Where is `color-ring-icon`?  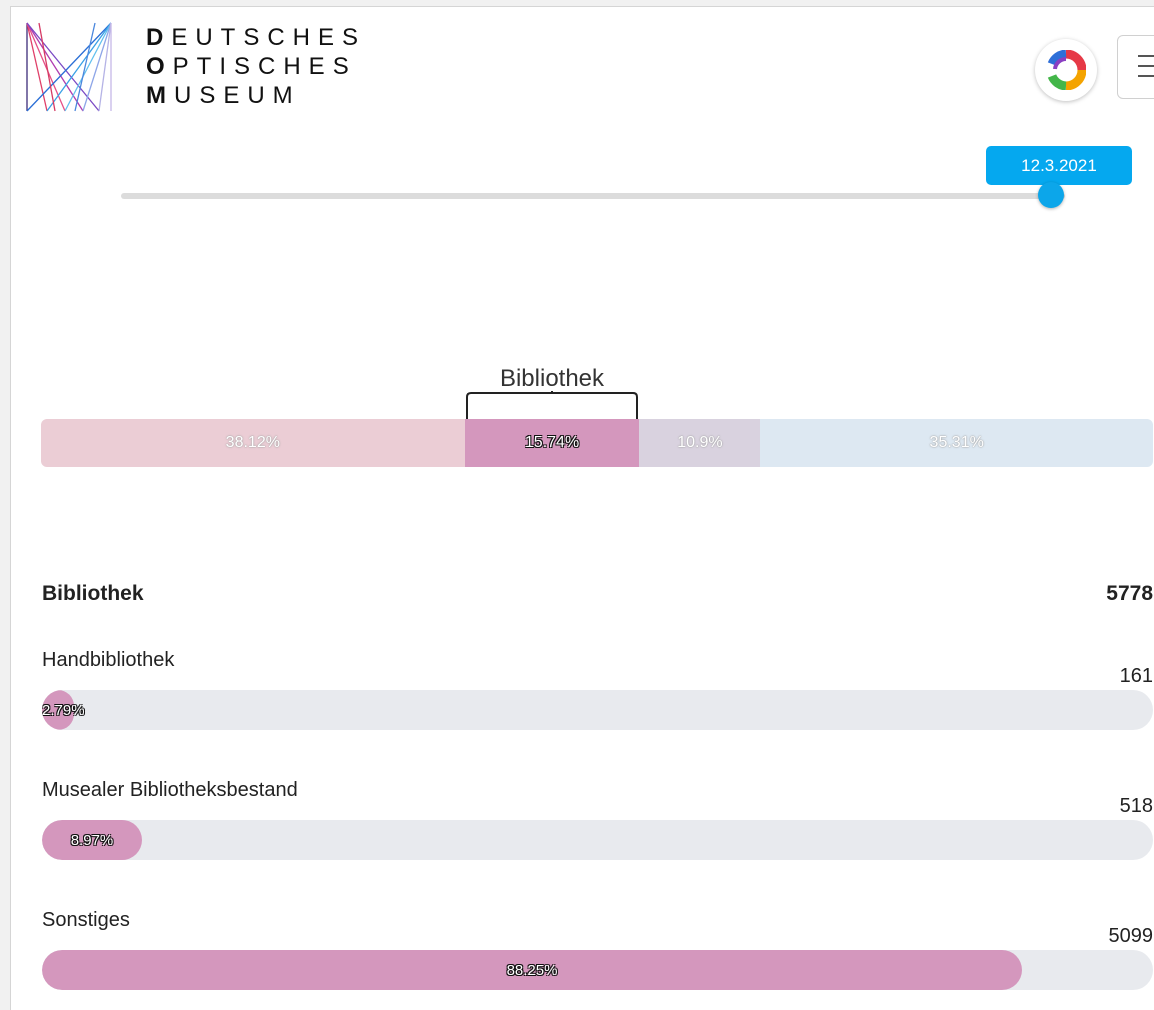 color-ring-icon is located at coordinates (1066, 70).